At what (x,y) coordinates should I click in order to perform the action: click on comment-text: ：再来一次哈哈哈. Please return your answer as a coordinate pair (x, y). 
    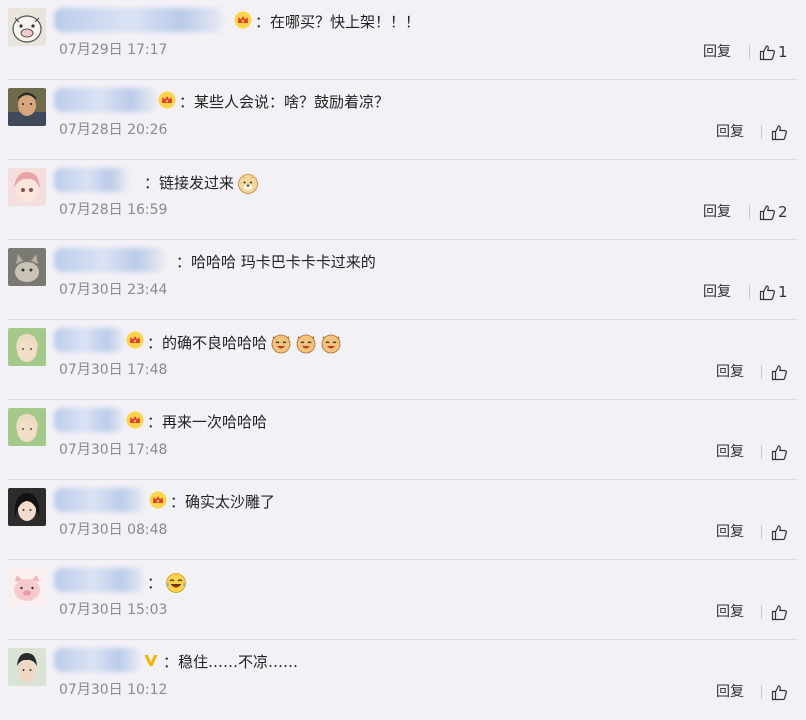
    Looking at the image, I should click on (207, 422).